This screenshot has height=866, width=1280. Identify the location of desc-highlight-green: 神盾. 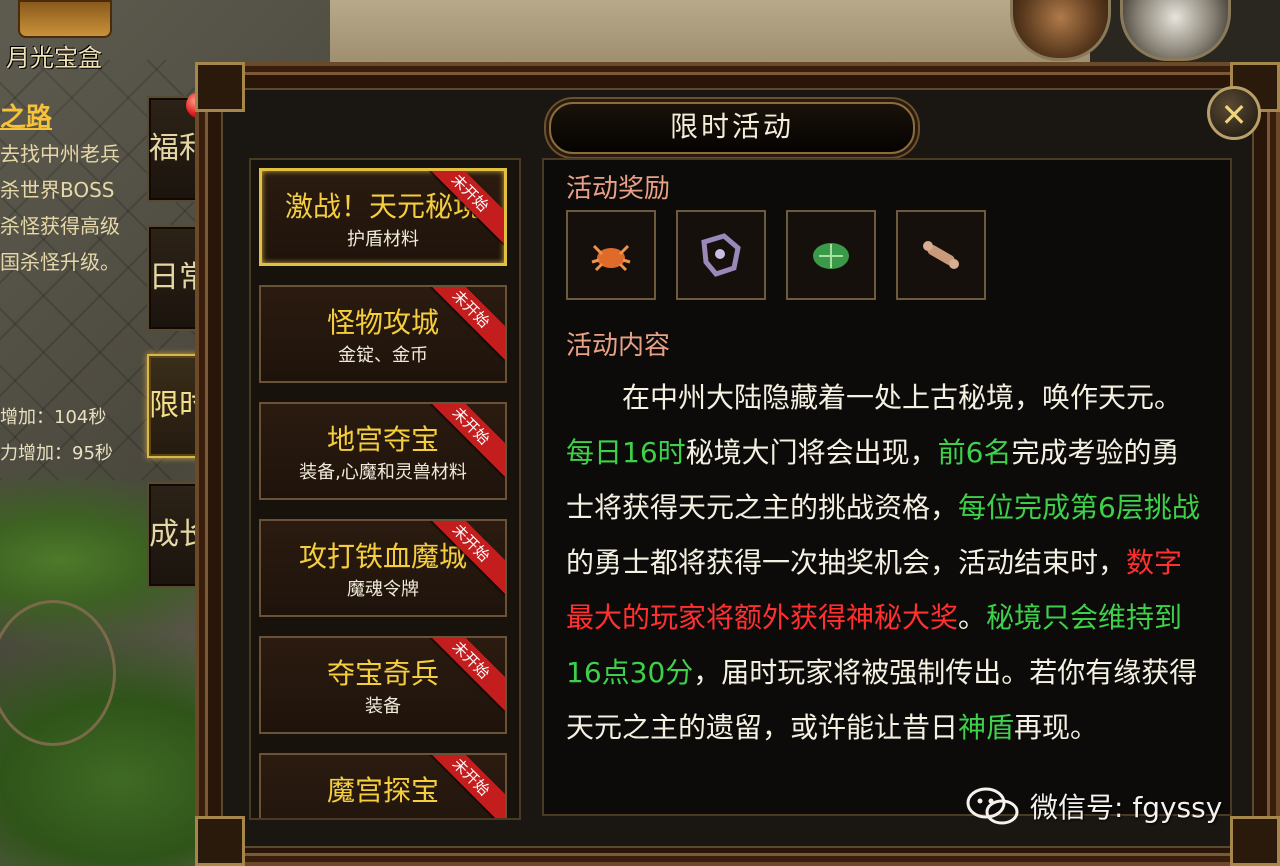
(986, 727).